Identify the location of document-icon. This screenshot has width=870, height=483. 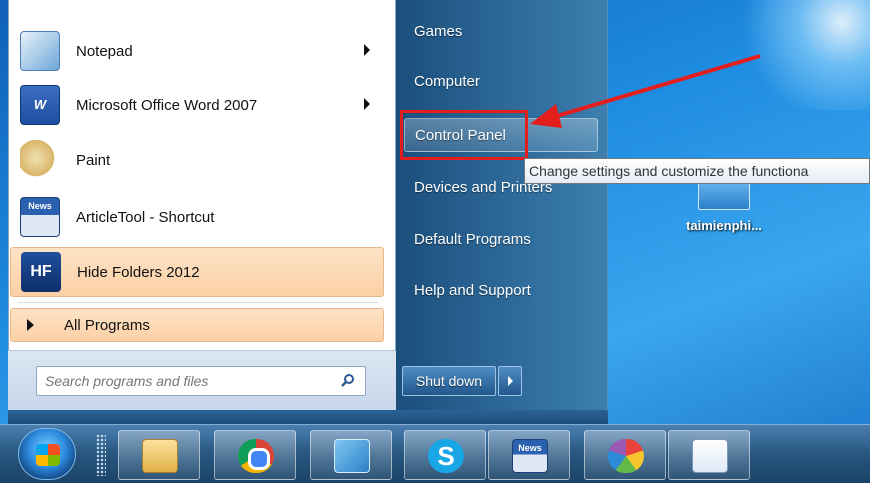
(710, 456).